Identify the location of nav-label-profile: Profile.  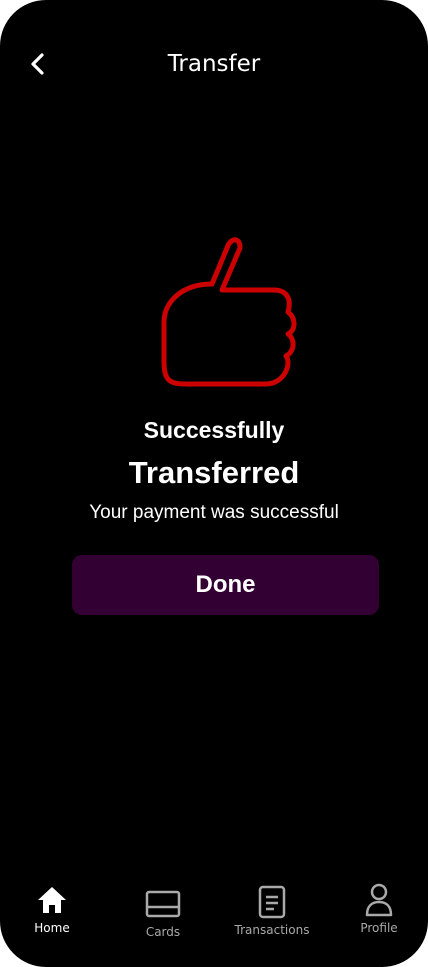
(379, 928).